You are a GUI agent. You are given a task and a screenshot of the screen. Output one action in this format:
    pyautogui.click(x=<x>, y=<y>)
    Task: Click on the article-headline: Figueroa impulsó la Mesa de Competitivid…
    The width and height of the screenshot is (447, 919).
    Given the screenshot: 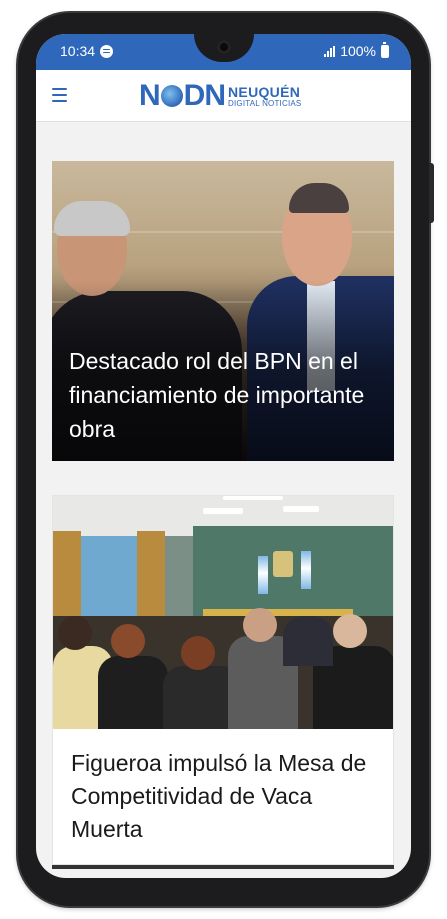 What is the action you would take?
    pyautogui.click(x=226, y=796)
    